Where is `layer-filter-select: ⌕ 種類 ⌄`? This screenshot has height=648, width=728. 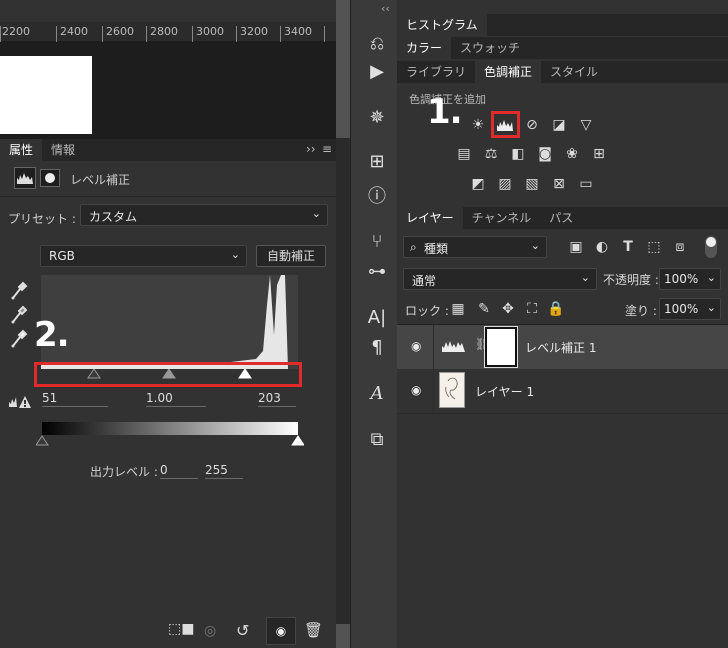
layer-filter-select: ⌕ 種類 ⌄ is located at coordinates (475, 247).